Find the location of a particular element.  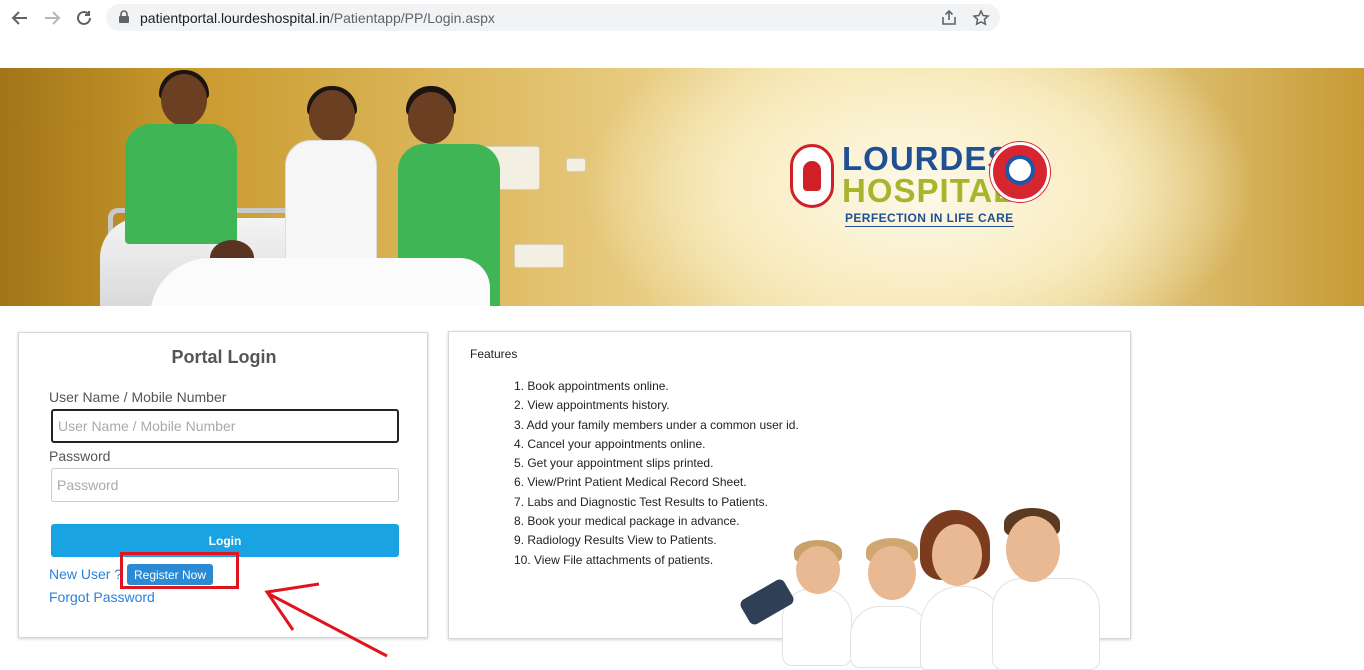

feature-item: 4. Cancel your appointments online. is located at coordinates (610, 443).